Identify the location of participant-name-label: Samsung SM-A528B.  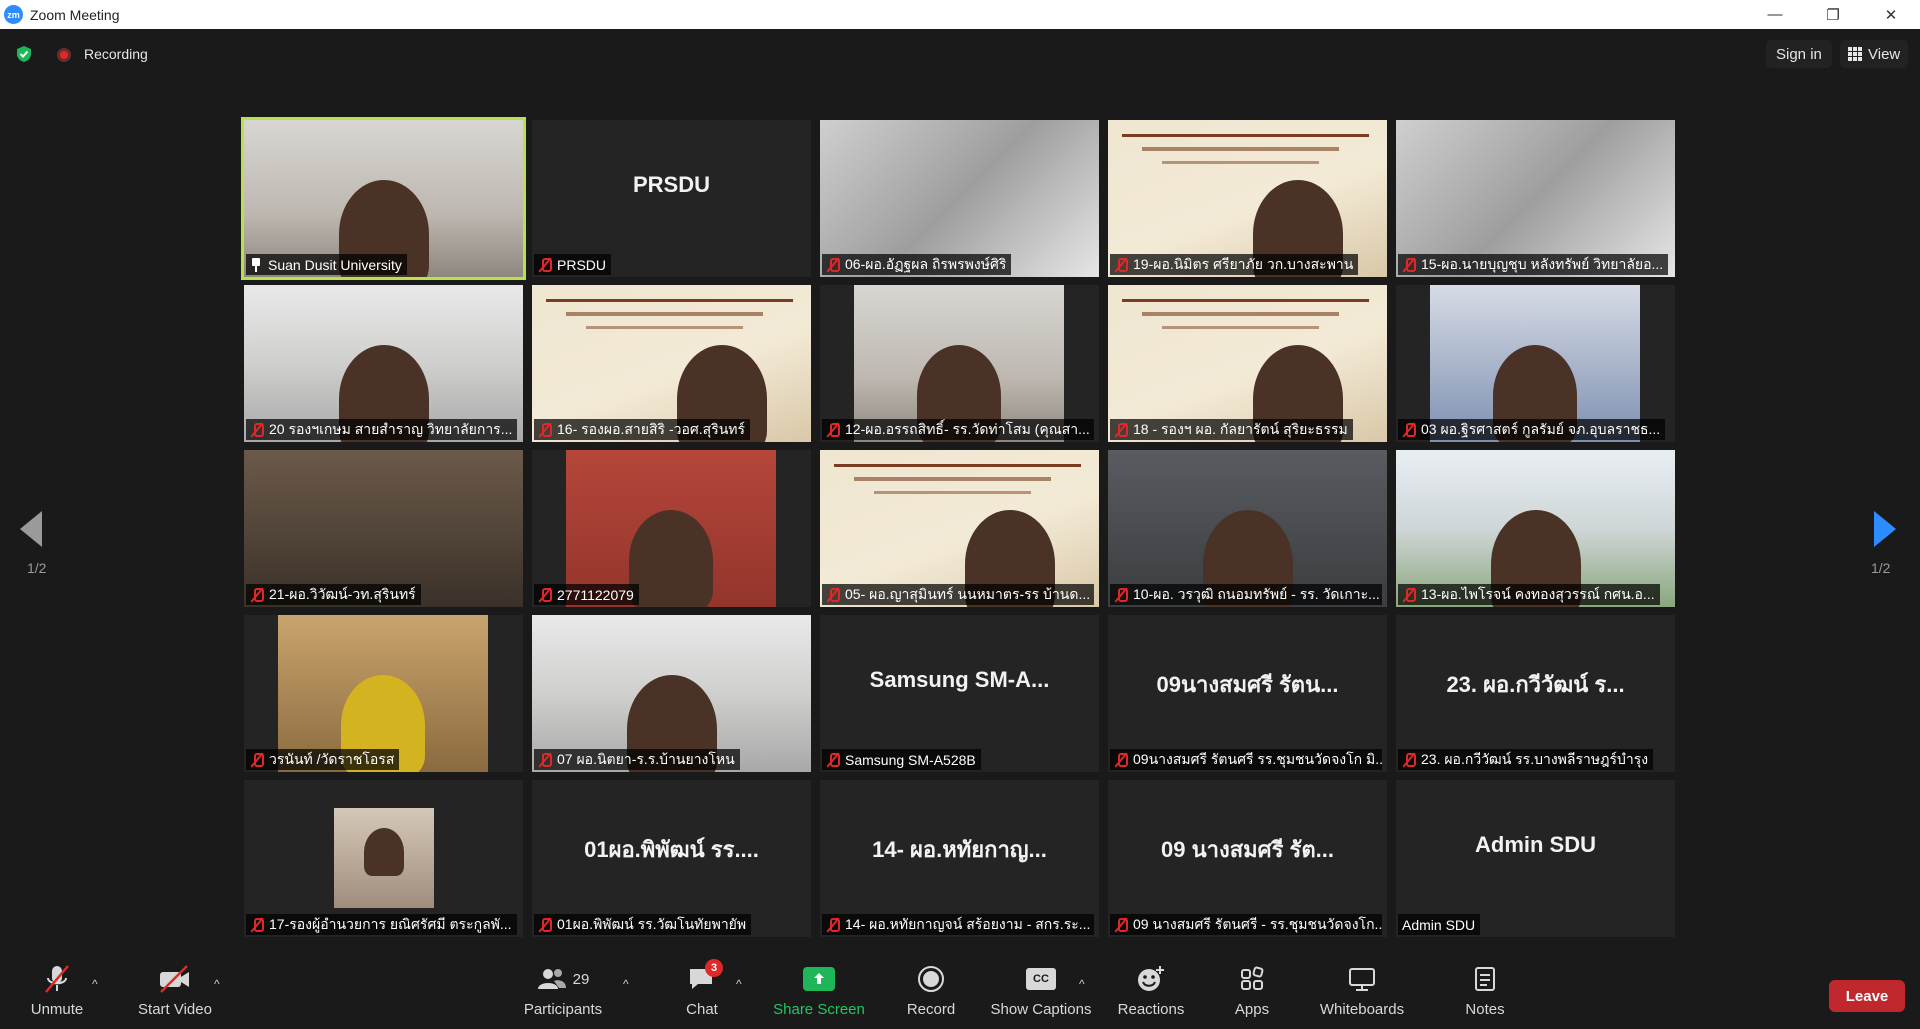
(901, 759).